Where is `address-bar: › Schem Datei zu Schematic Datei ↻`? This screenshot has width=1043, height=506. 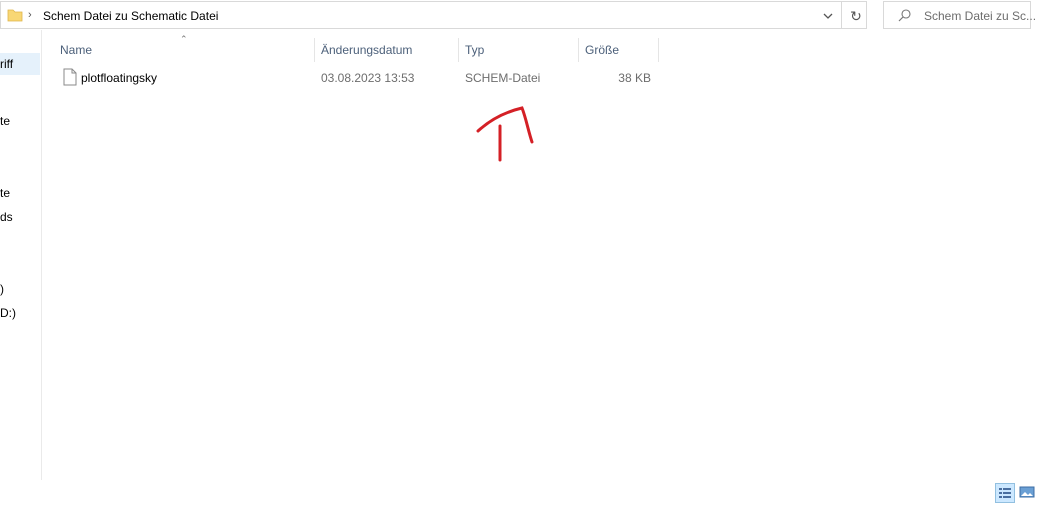 address-bar: › Schem Datei zu Schematic Datei ↻ is located at coordinates (433, 15).